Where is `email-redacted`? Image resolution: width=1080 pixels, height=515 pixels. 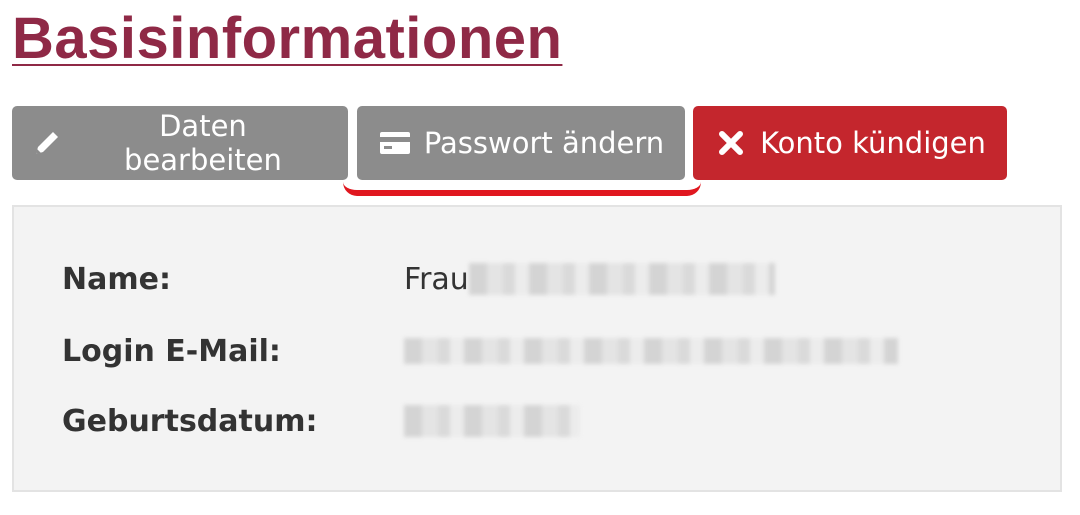
email-redacted is located at coordinates (651, 351).